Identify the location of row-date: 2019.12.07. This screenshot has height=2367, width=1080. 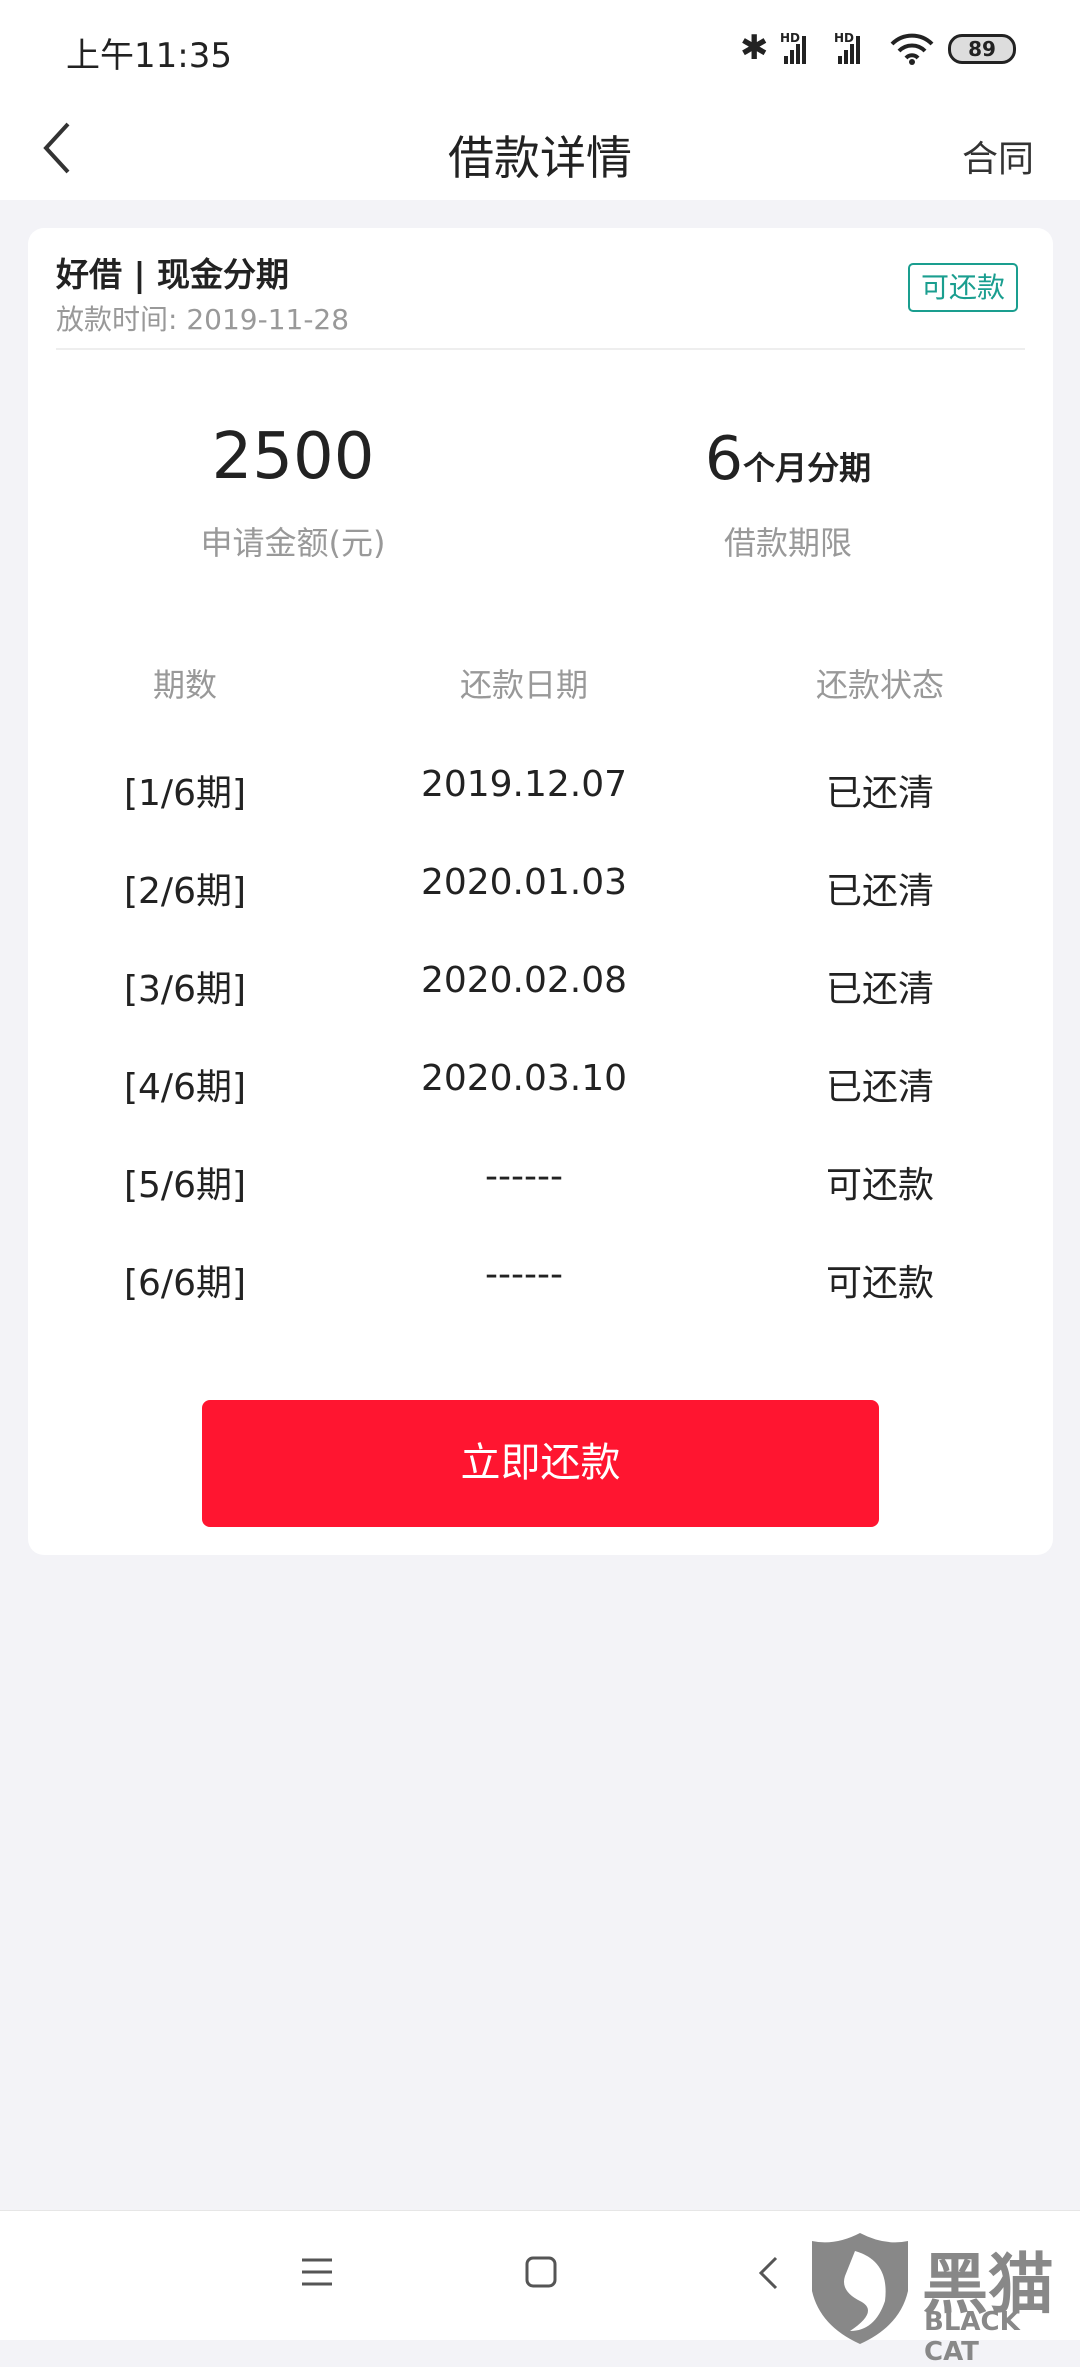
(524, 784).